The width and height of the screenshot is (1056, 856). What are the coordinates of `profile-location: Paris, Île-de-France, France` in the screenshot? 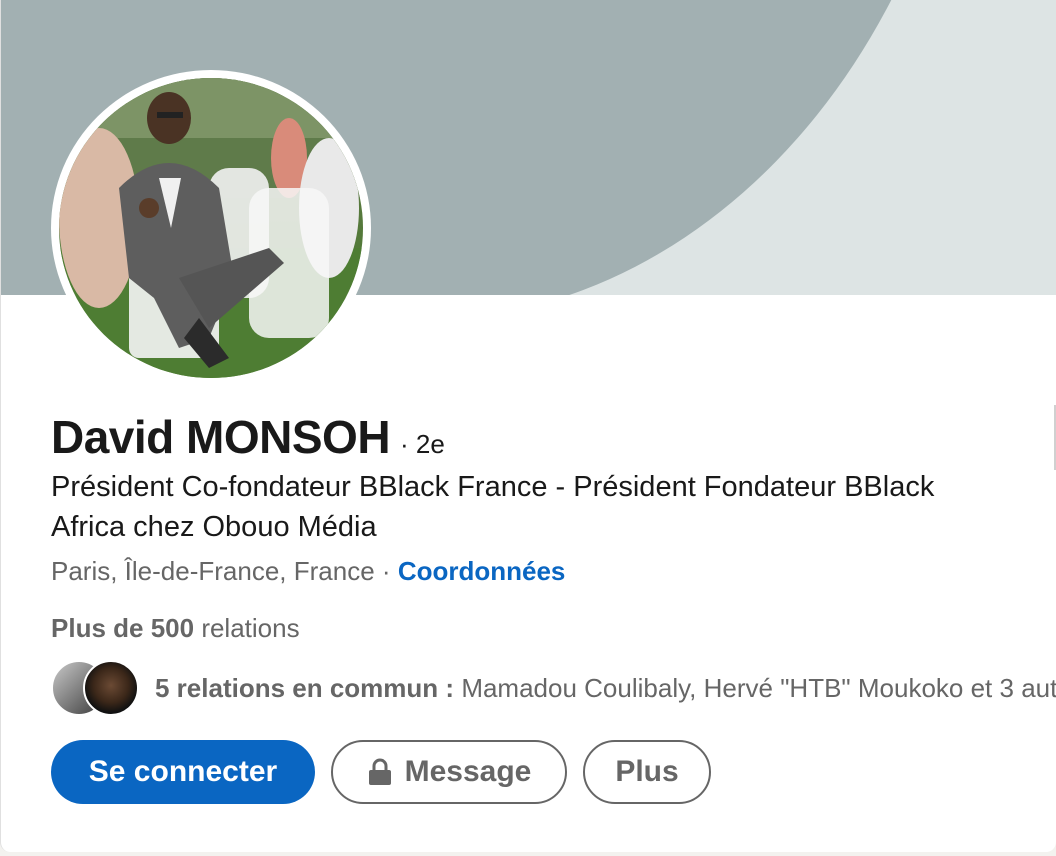 It's located at (213, 571).